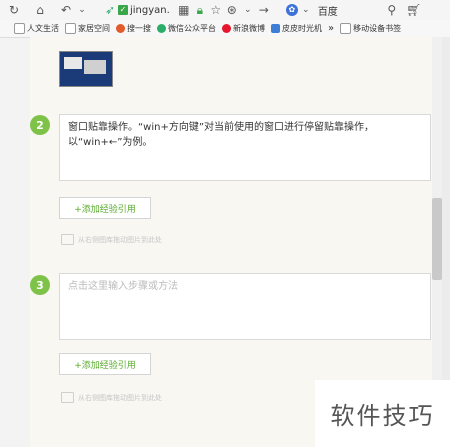 The height and width of the screenshot is (447, 450). I want to click on bookmark-item-4: 新浪微博, so click(243, 28).